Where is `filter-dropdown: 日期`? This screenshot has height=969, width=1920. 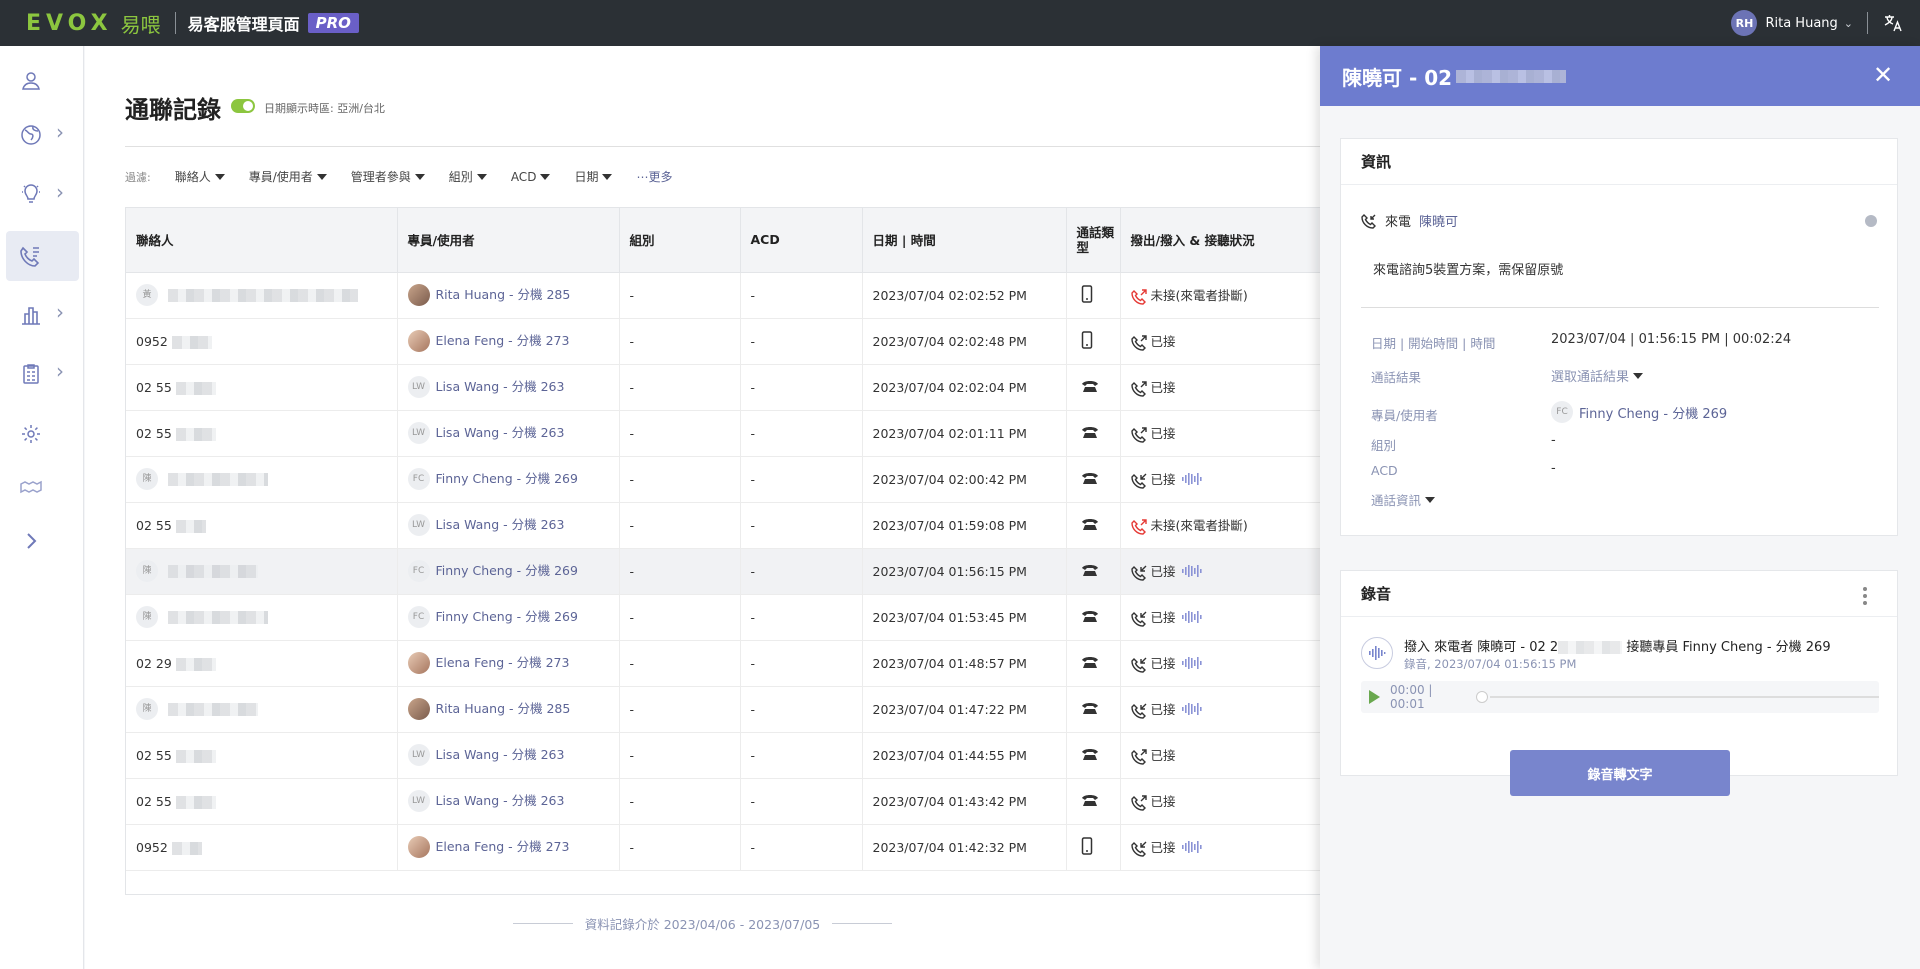
filter-dropdown: 日期 is located at coordinates (593, 176).